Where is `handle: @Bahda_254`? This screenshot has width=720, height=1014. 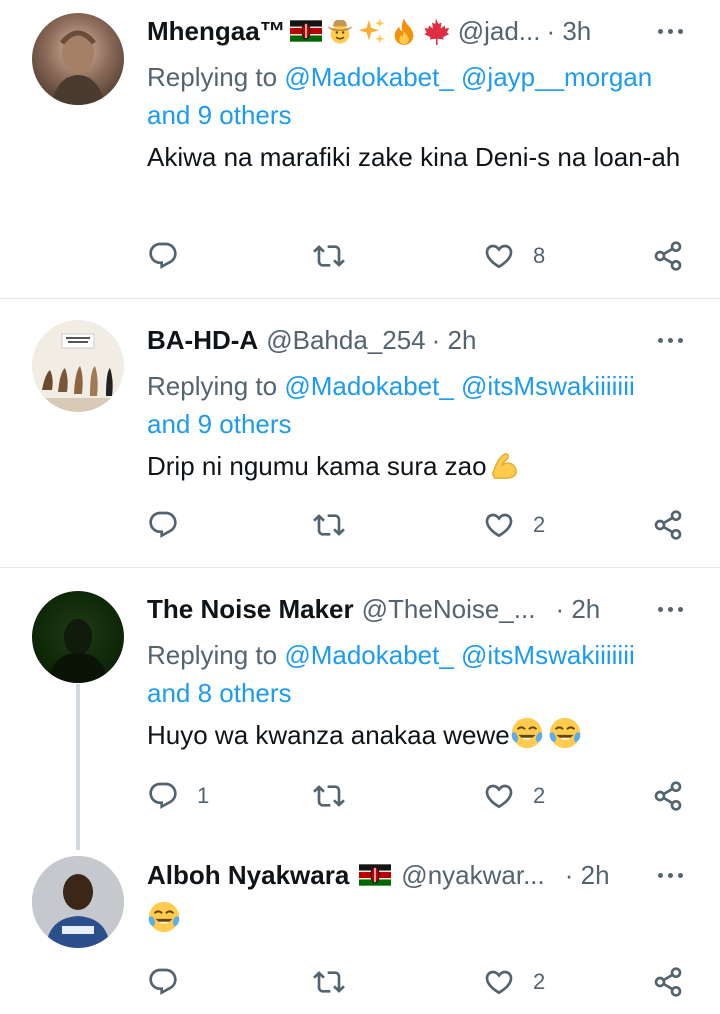 handle: @Bahda_254 is located at coordinates (345, 340).